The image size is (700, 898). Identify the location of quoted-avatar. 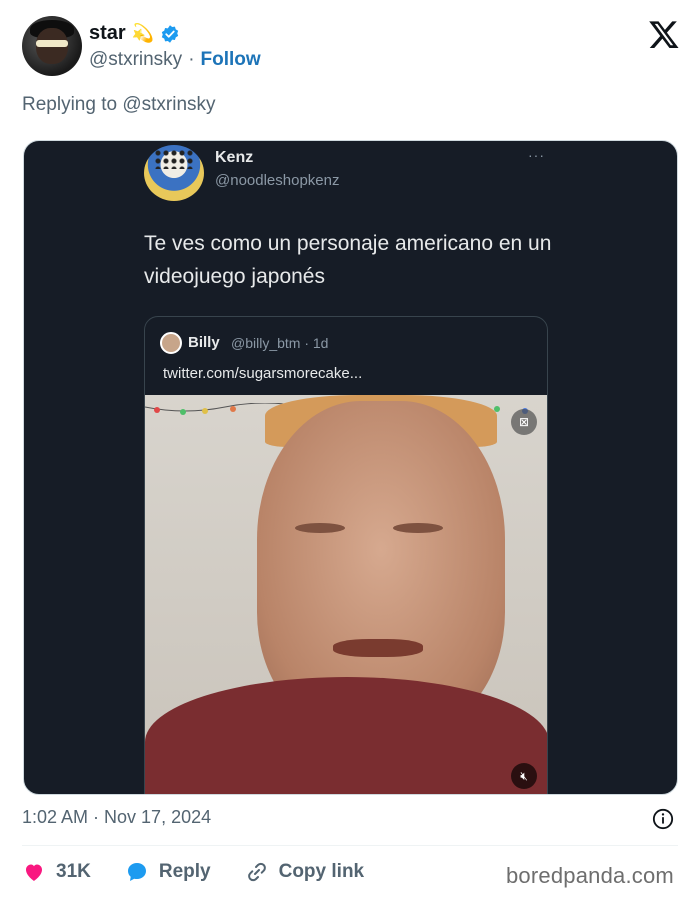
(171, 343).